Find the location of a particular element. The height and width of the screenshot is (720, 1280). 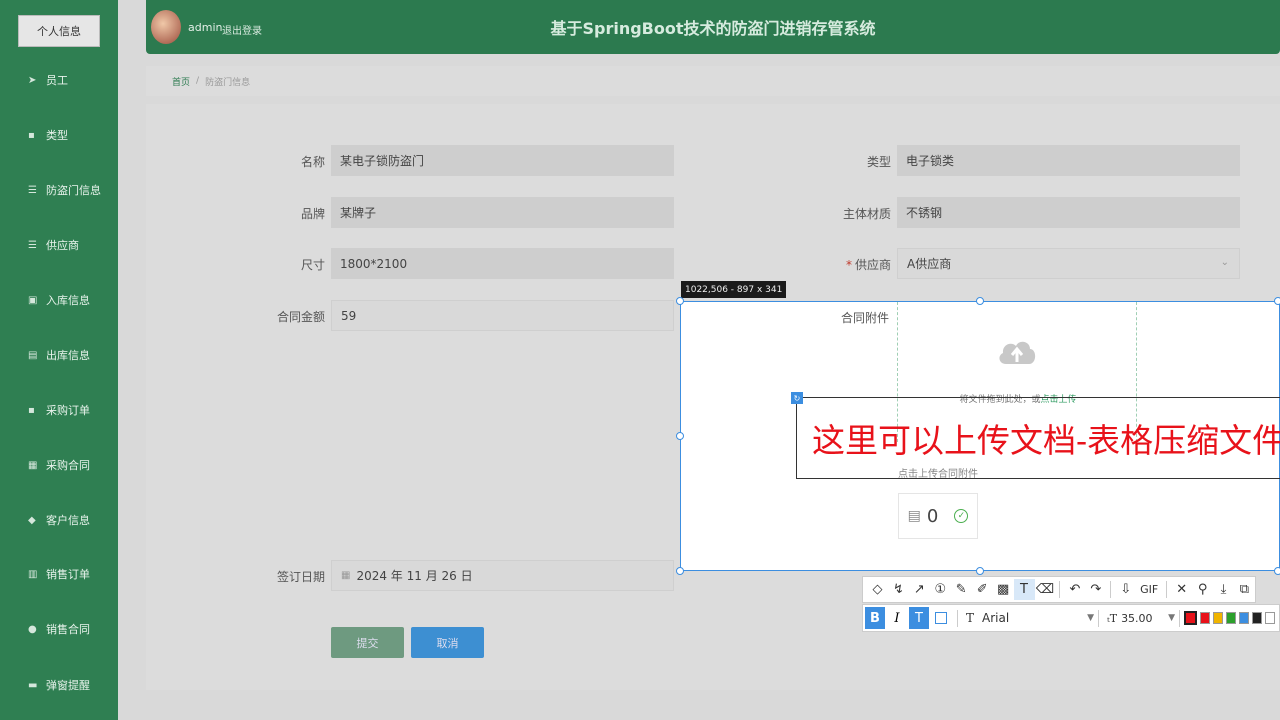

mosaic-icon: ▩ is located at coordinates (1003, 589).